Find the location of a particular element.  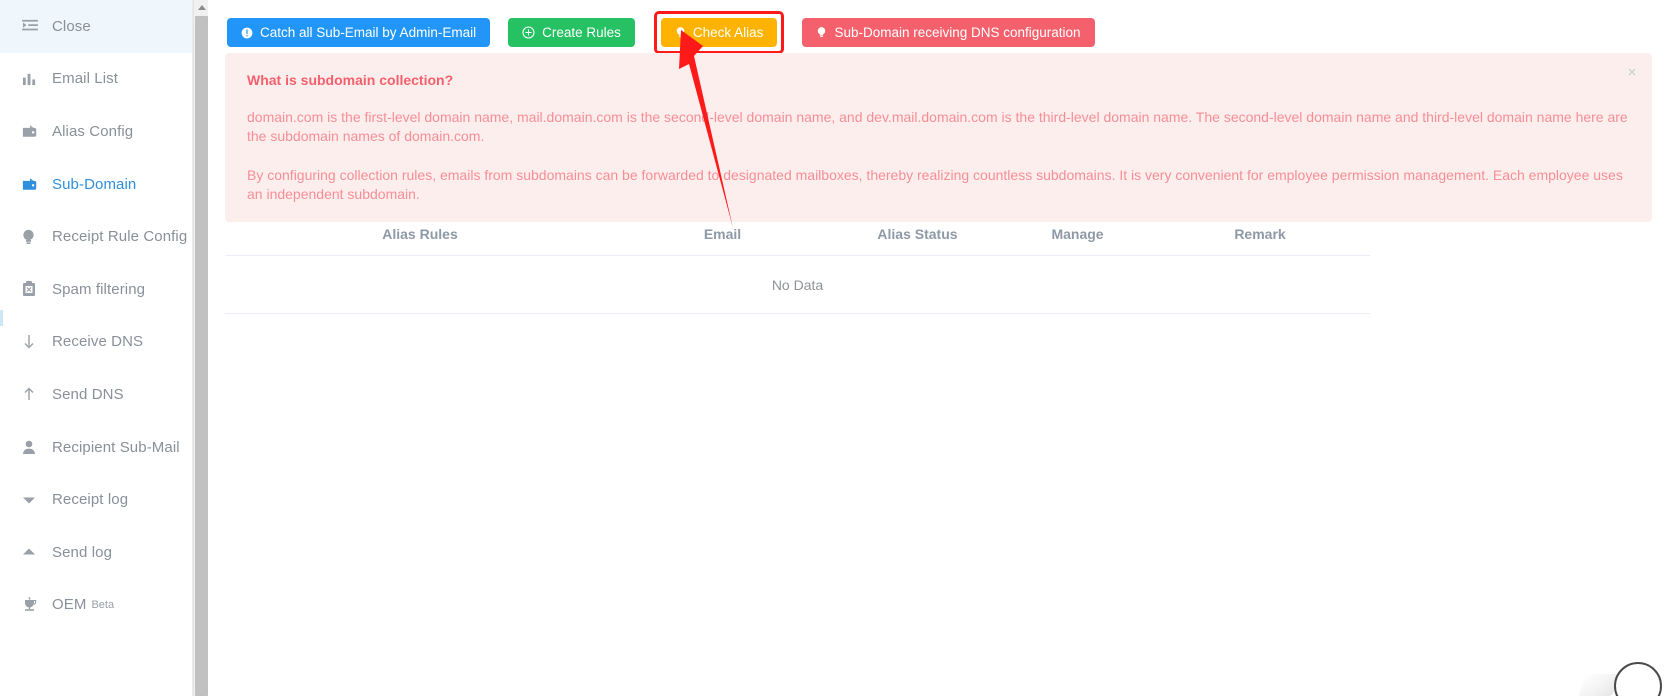

bar-chart-icon is located at coordinates (33, 78).